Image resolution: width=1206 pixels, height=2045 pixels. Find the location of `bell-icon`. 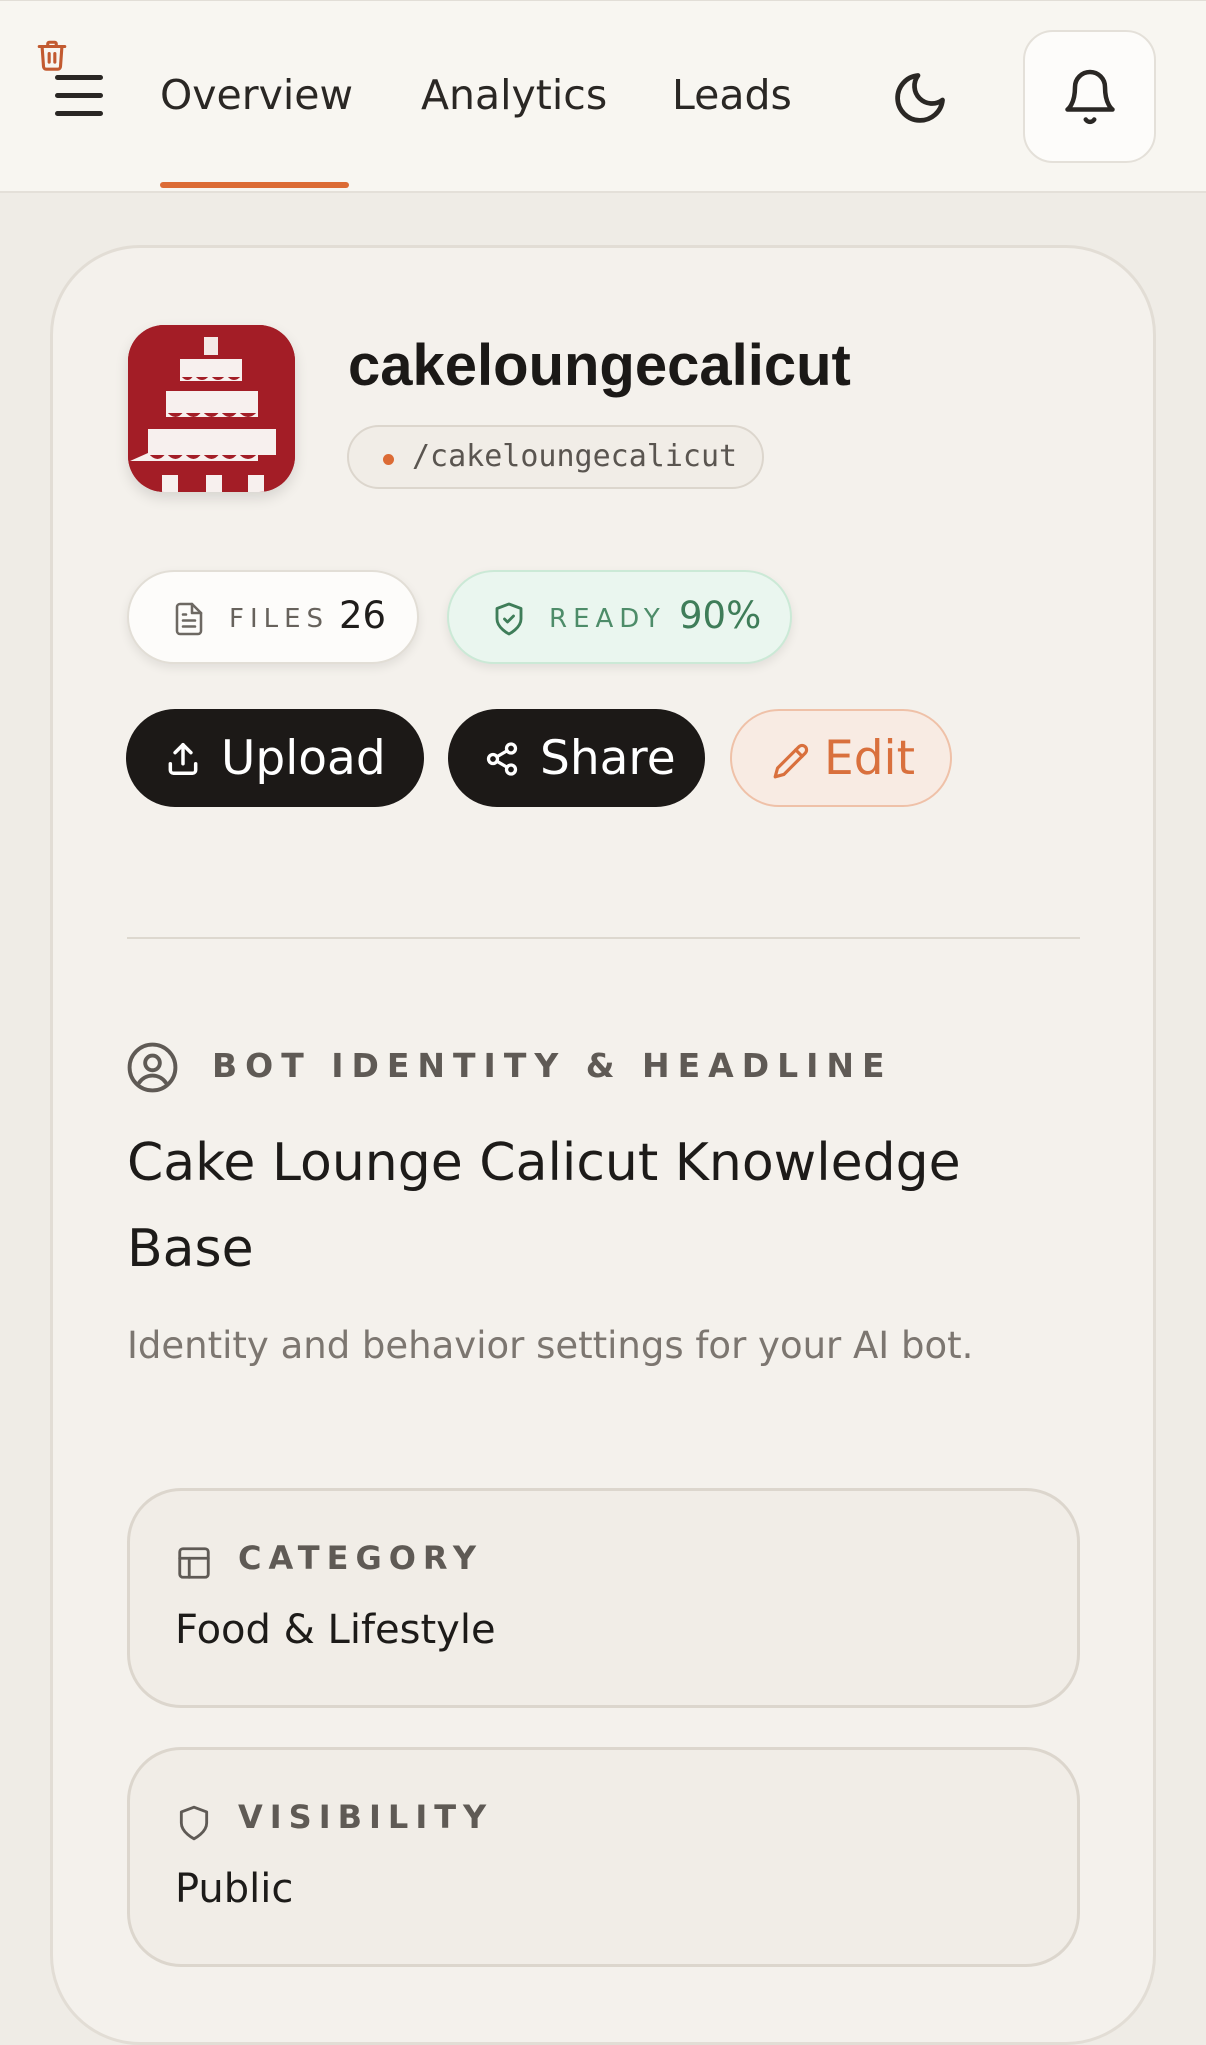

bell-icon is located at coordinates (1090, 97).